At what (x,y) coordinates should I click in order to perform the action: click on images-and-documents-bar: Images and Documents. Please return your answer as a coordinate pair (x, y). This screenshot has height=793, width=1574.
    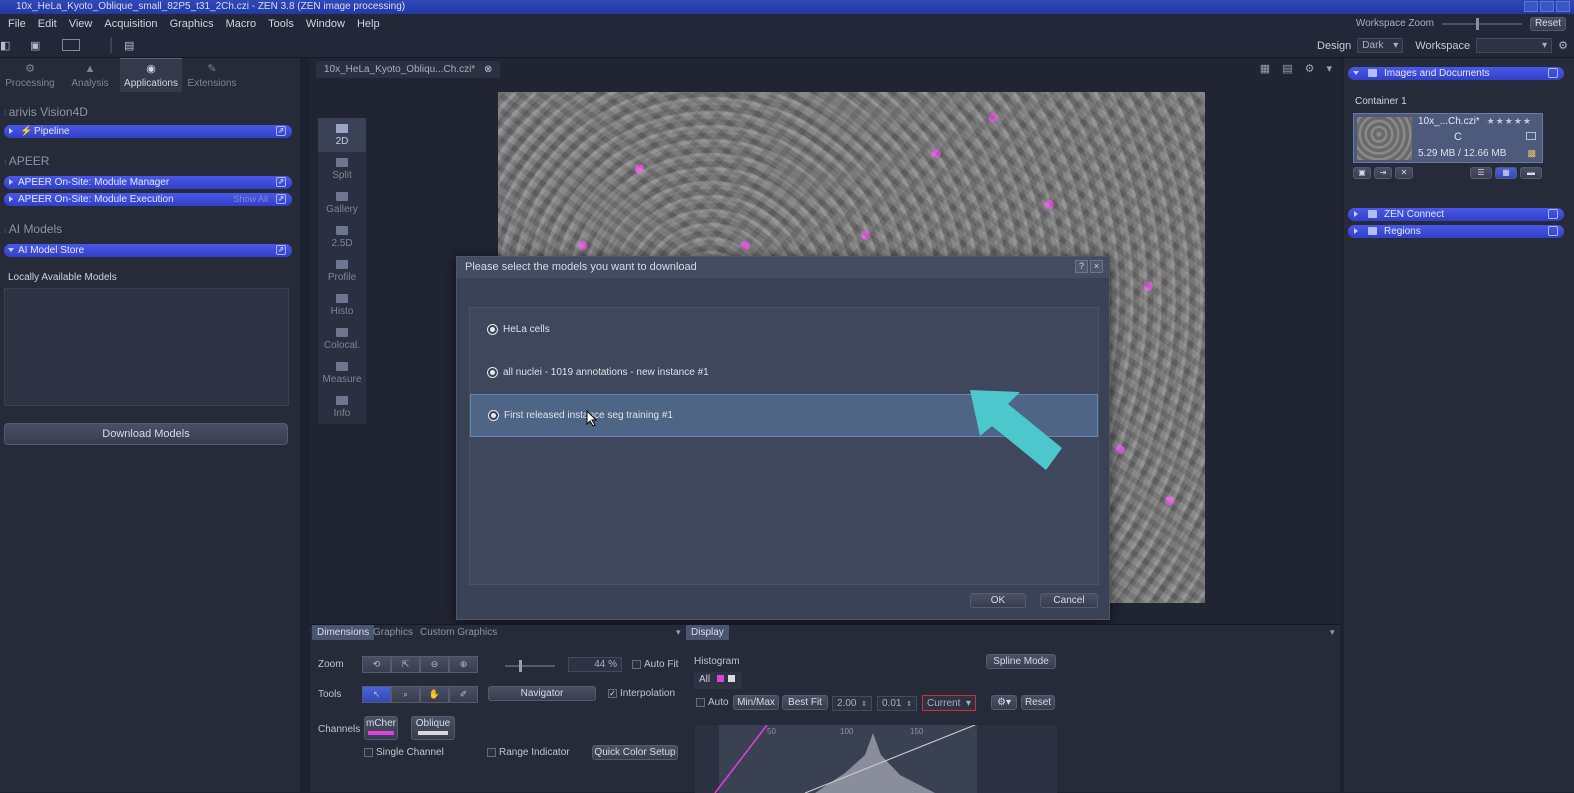
    Looking at the image, I should click on (1456, 73).